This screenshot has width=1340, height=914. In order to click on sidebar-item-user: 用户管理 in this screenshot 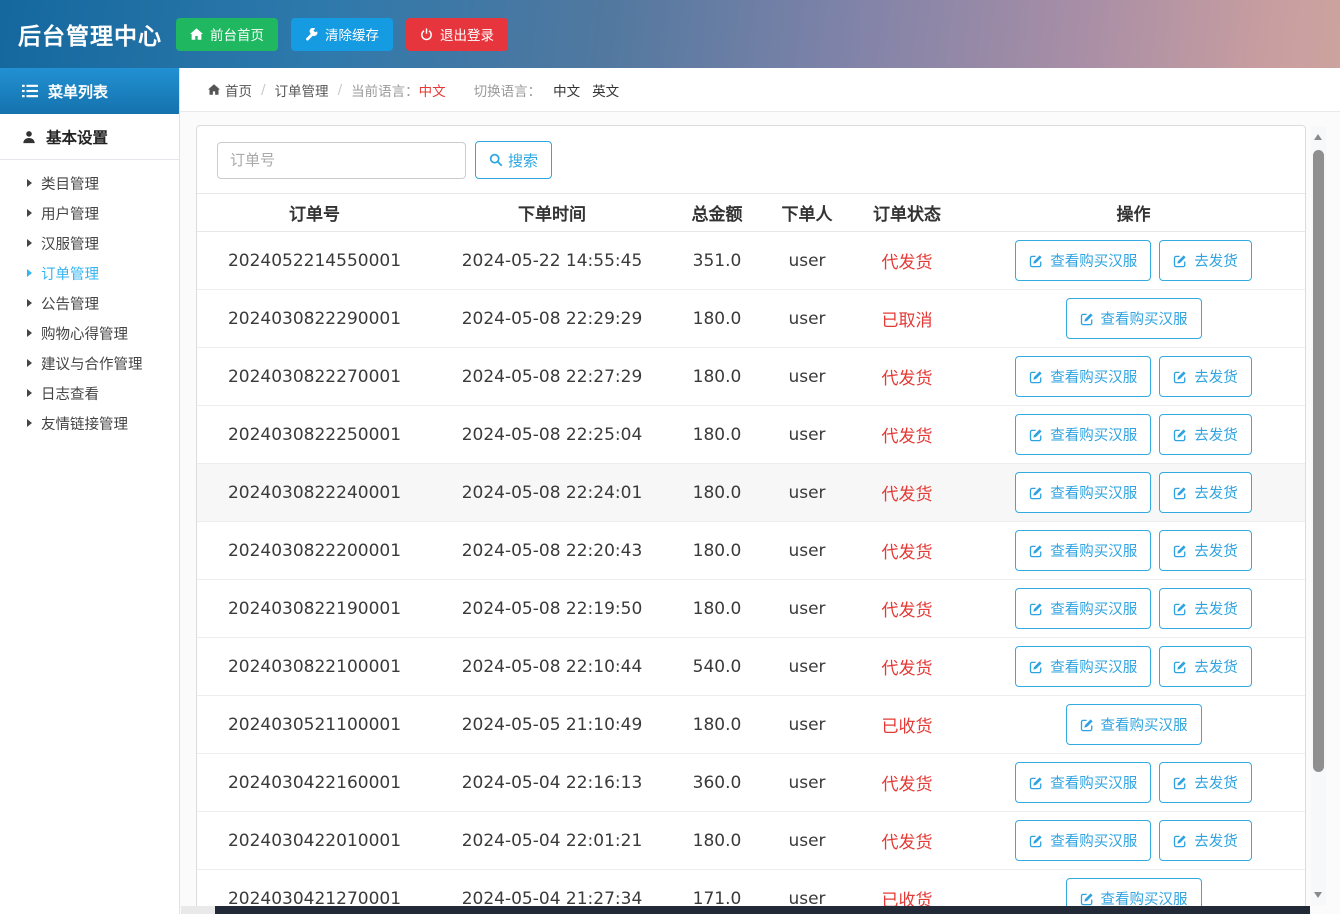, I will do `click(89, 213)`.